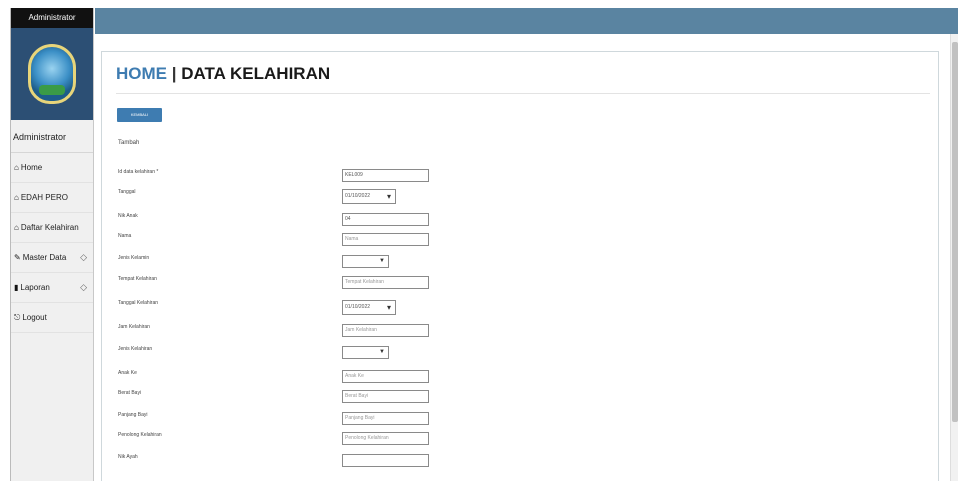 The height and width of the screenshot is (481, 958). What do you see at coordinates (125, 236) in the screenshot?
I see `field-label: Nama` at bounding box center [125, 236].